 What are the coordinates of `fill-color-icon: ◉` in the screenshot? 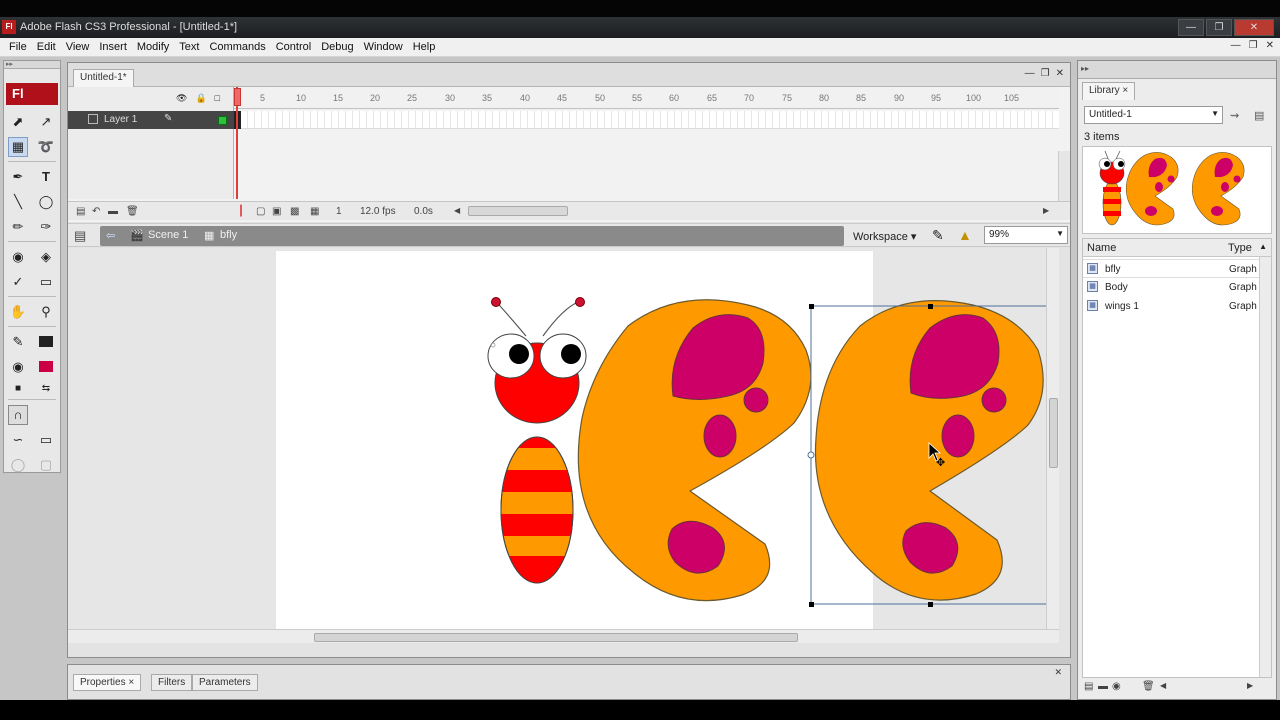 It's located at (18, 367).